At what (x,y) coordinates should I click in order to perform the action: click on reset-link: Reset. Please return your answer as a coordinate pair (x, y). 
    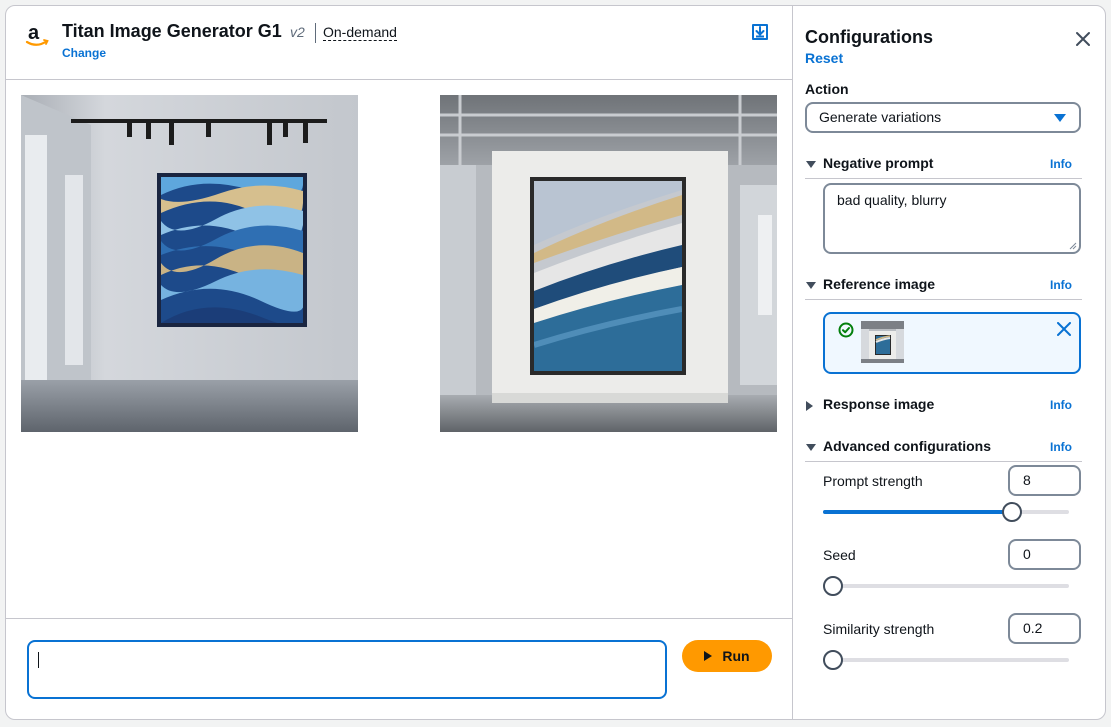
    Looking at the image, I should click on (824, 58).